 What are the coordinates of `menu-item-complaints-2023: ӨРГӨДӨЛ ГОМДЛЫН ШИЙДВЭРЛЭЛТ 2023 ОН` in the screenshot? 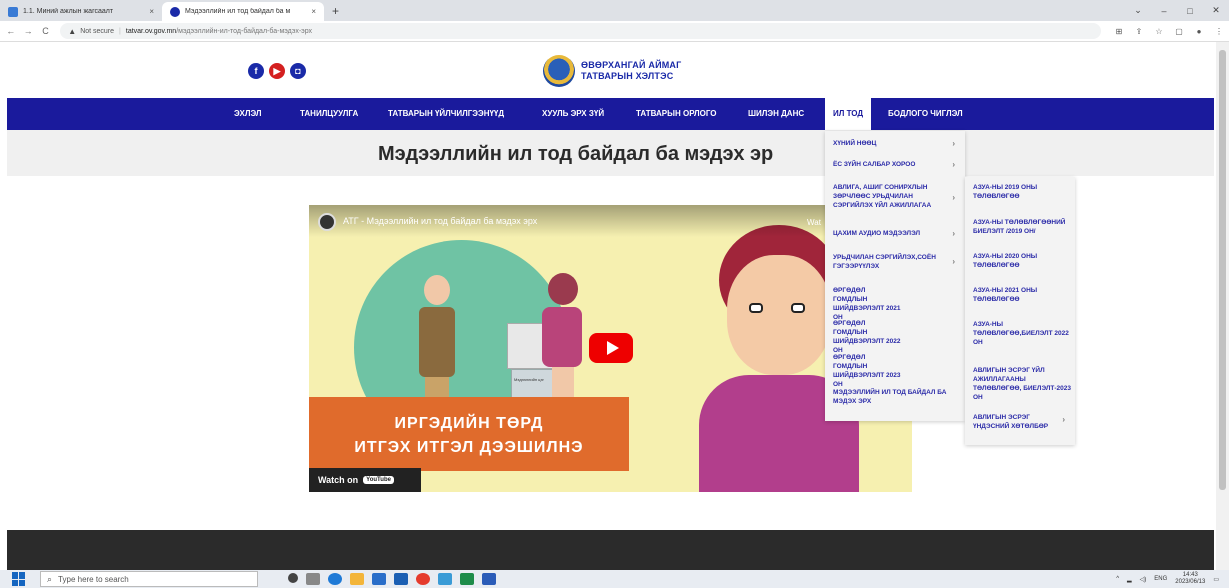 It's located at (897, 371).